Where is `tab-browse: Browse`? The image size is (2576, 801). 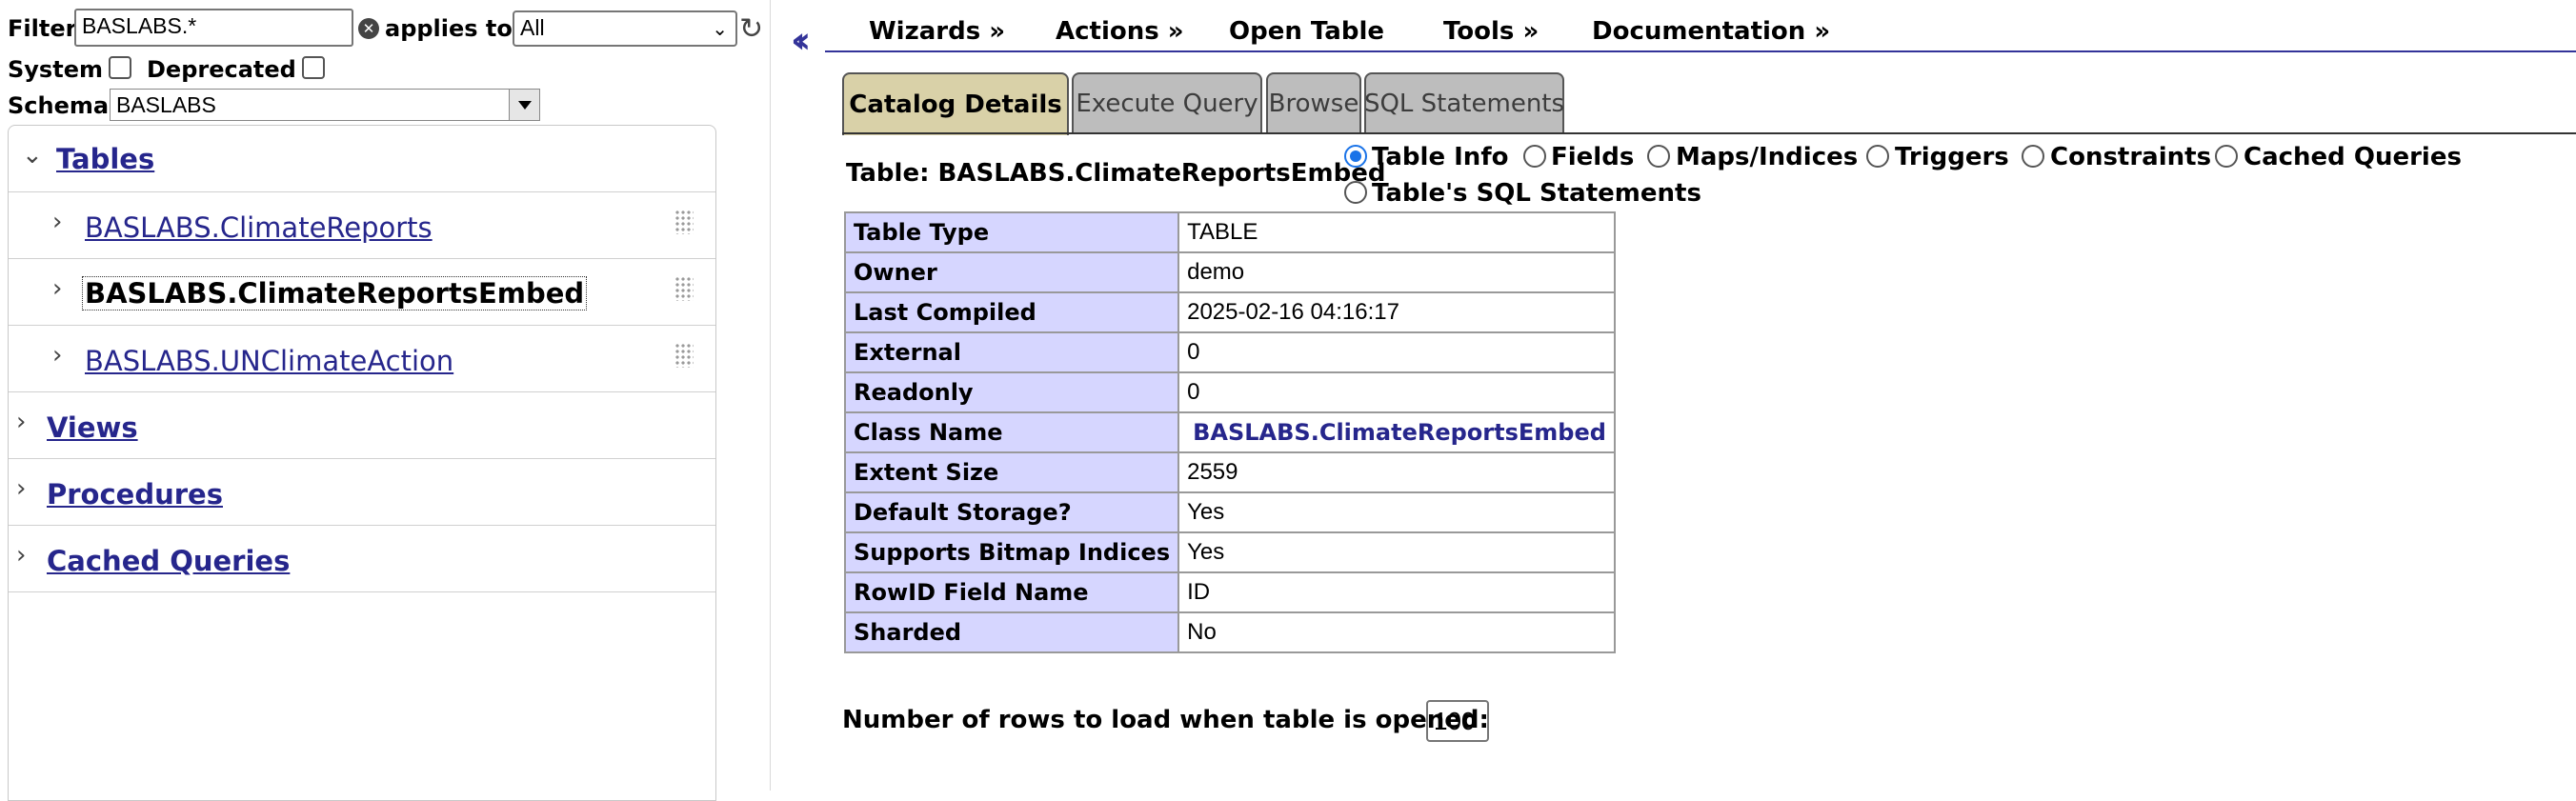
tab-browse: Browse is located at coordinates (1313, 102).